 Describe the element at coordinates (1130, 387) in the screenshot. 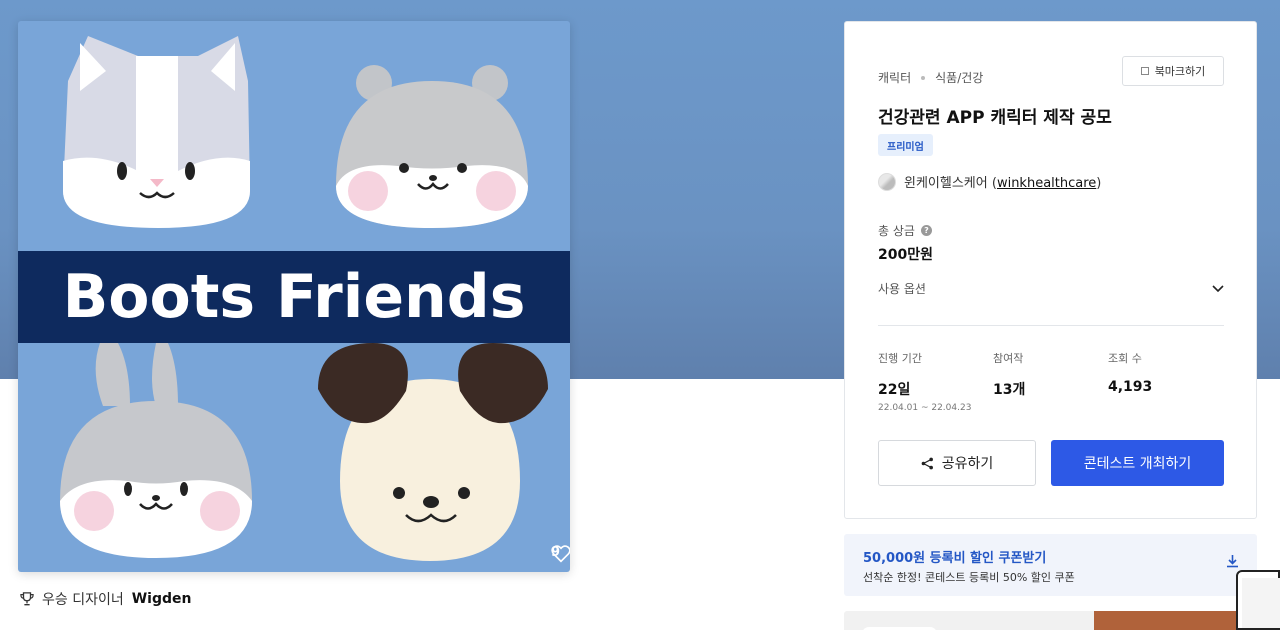

I see `views-value: 4,193` at that location.